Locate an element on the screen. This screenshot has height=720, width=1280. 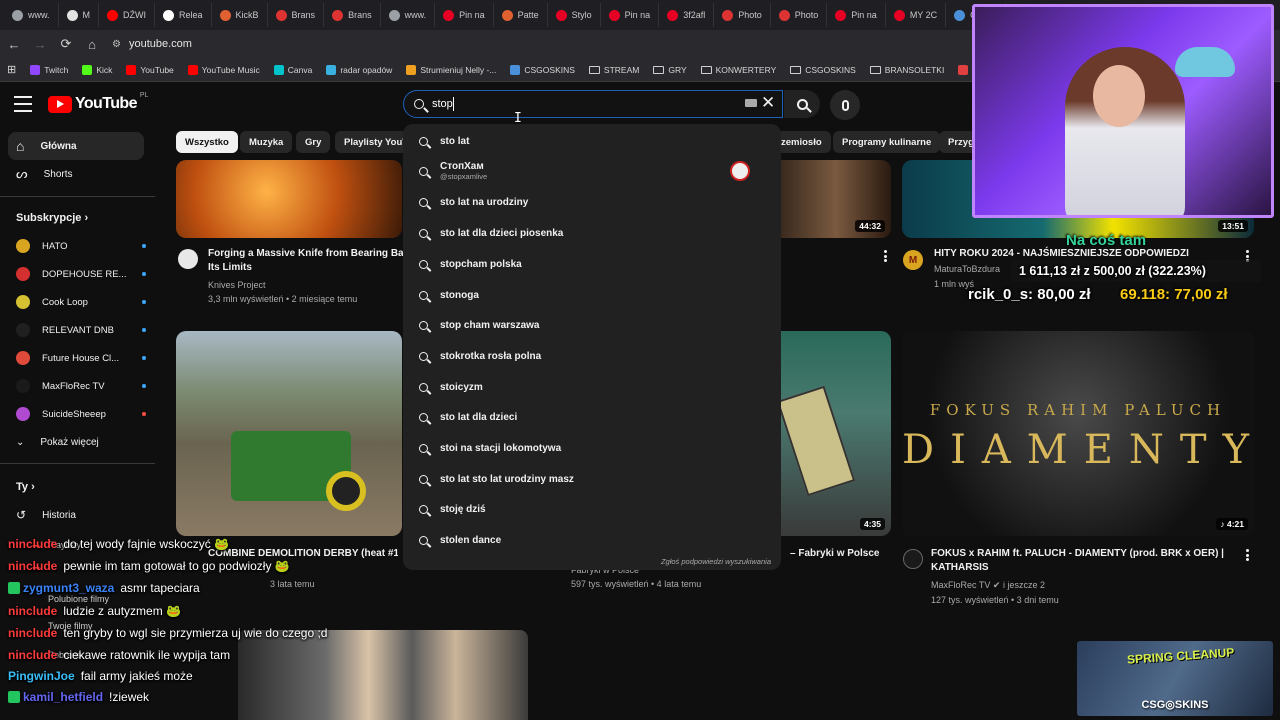
show-more-button: ⌄ Pokaż więcej is located at coordinates (76, 442).